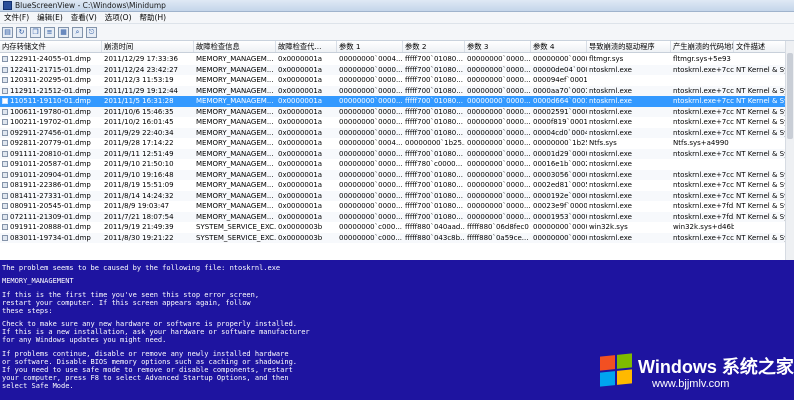 Image resolution: width=794 pixels, height=400 pixels. Describe the element at coordinates (84, 17) in the screenshot. I see `menu-view: 查看(V)` at that location.